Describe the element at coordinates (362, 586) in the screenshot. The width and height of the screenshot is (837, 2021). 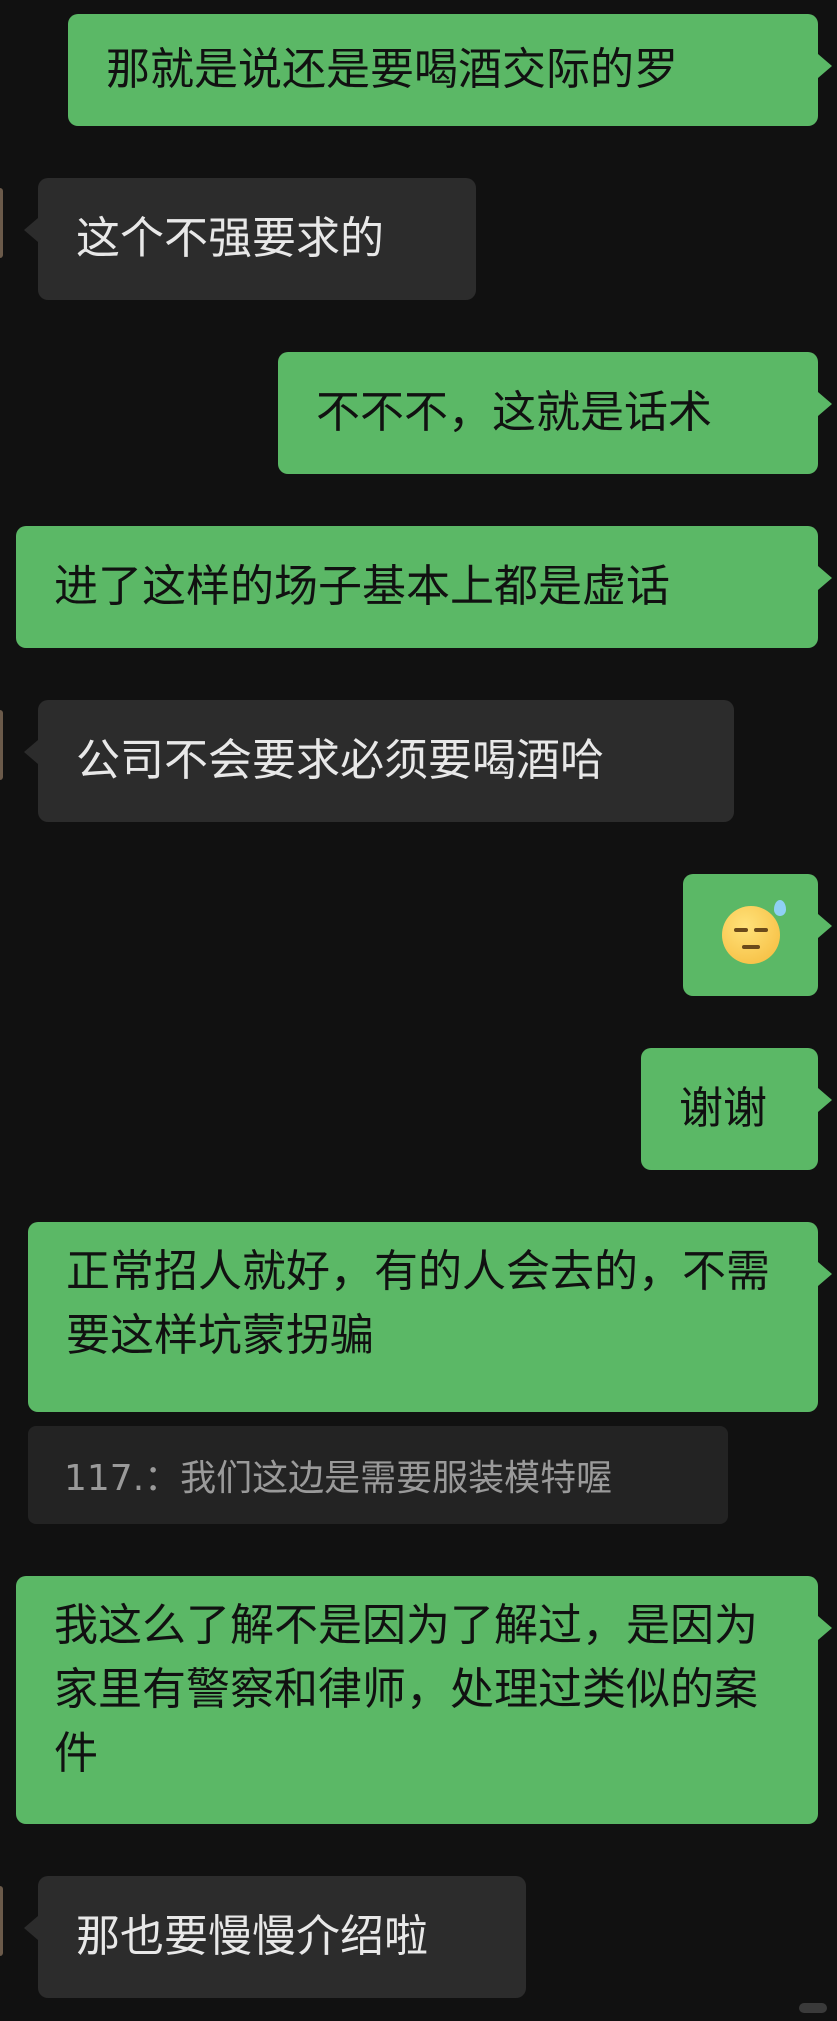
I see `message-text: 进了这样的场子基本上都是虚话` at that location.